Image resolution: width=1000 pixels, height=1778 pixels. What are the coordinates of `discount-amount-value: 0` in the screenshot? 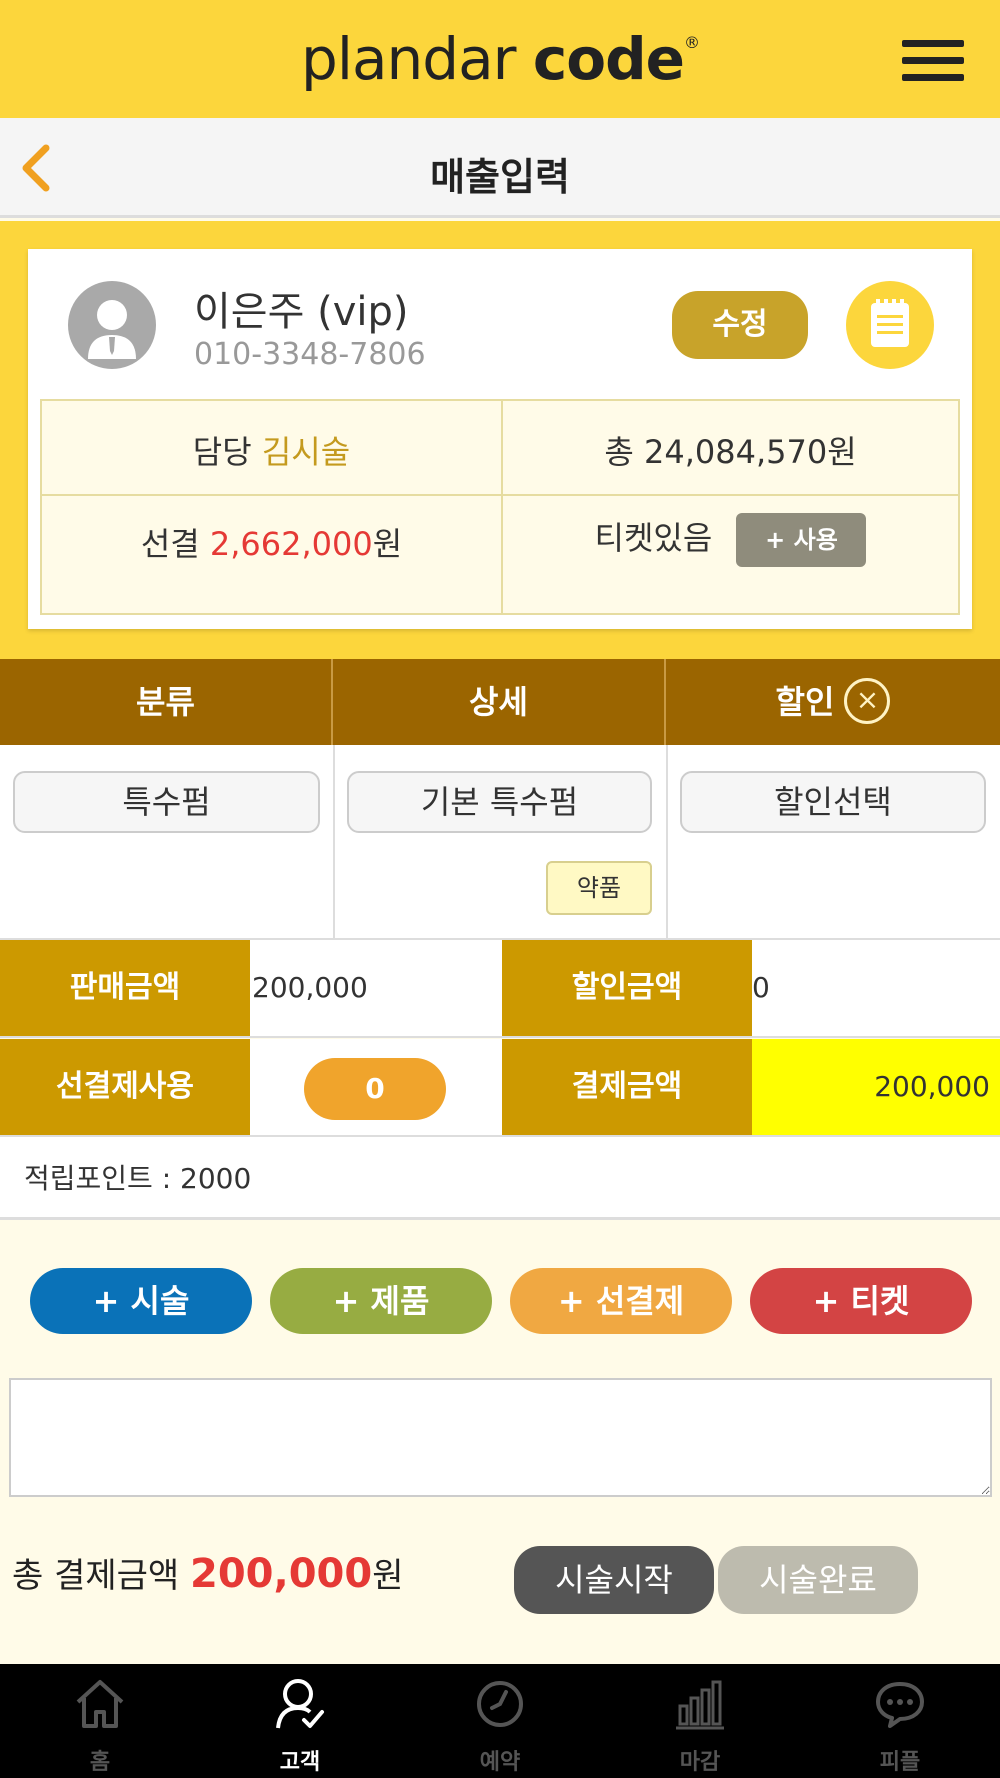 It's located at (876, 988).